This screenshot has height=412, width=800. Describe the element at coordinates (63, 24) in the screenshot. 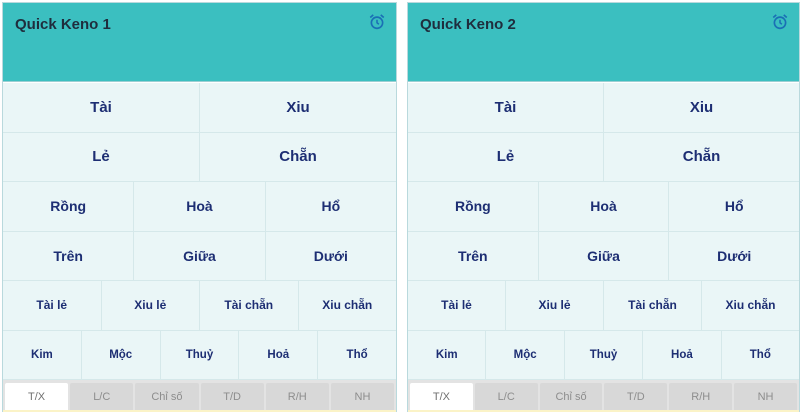

I see `board-title: Quick Keno 1` at that location.